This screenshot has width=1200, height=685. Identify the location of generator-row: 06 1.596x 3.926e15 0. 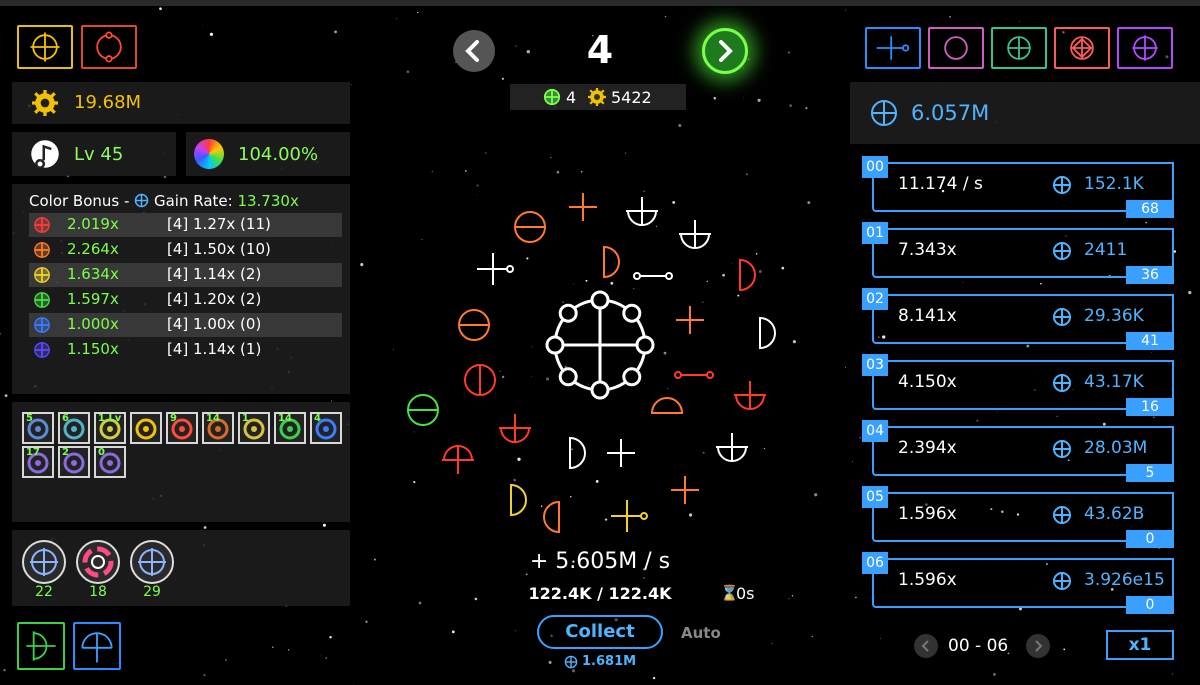
(1018, 584).